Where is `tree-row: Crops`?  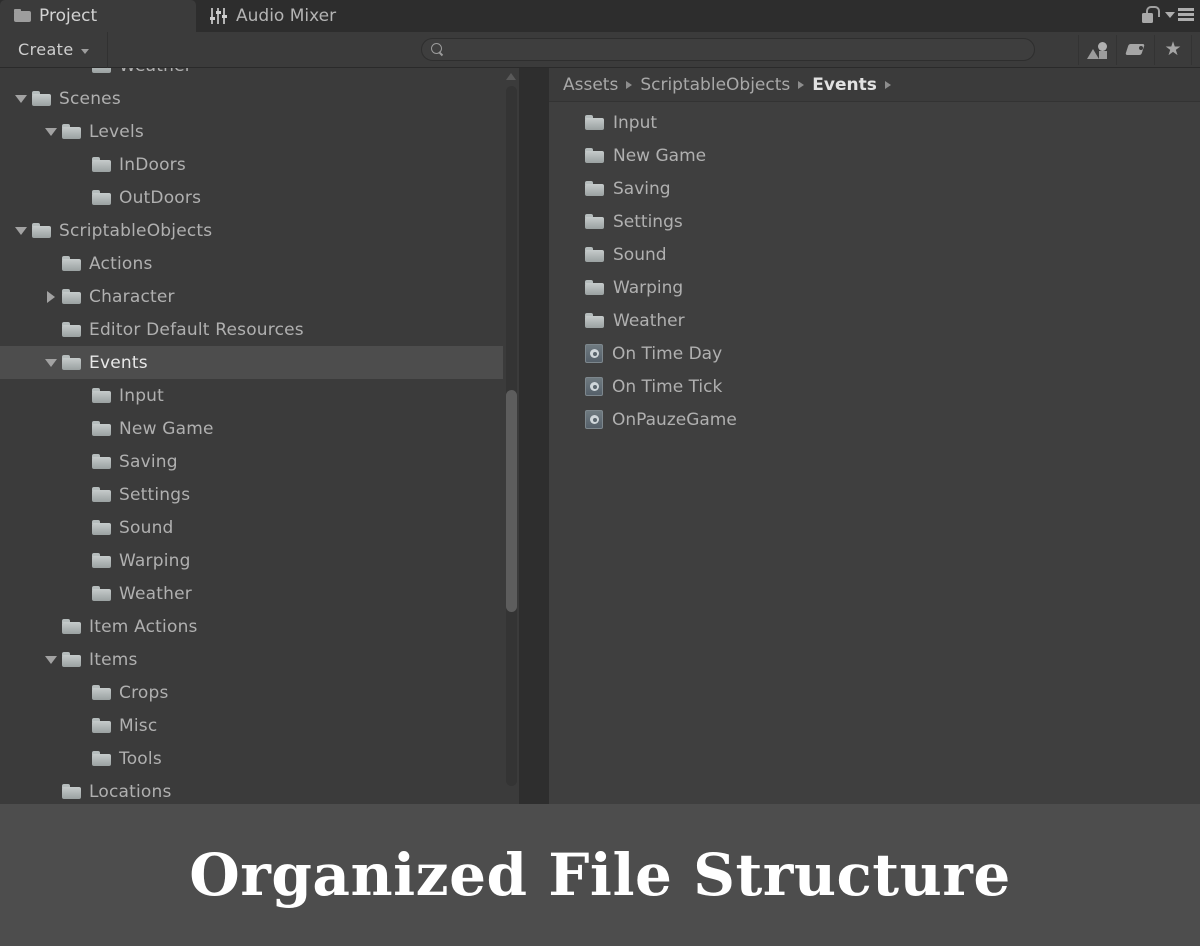
tree-row: Crops is located at coordinates (259, 692).